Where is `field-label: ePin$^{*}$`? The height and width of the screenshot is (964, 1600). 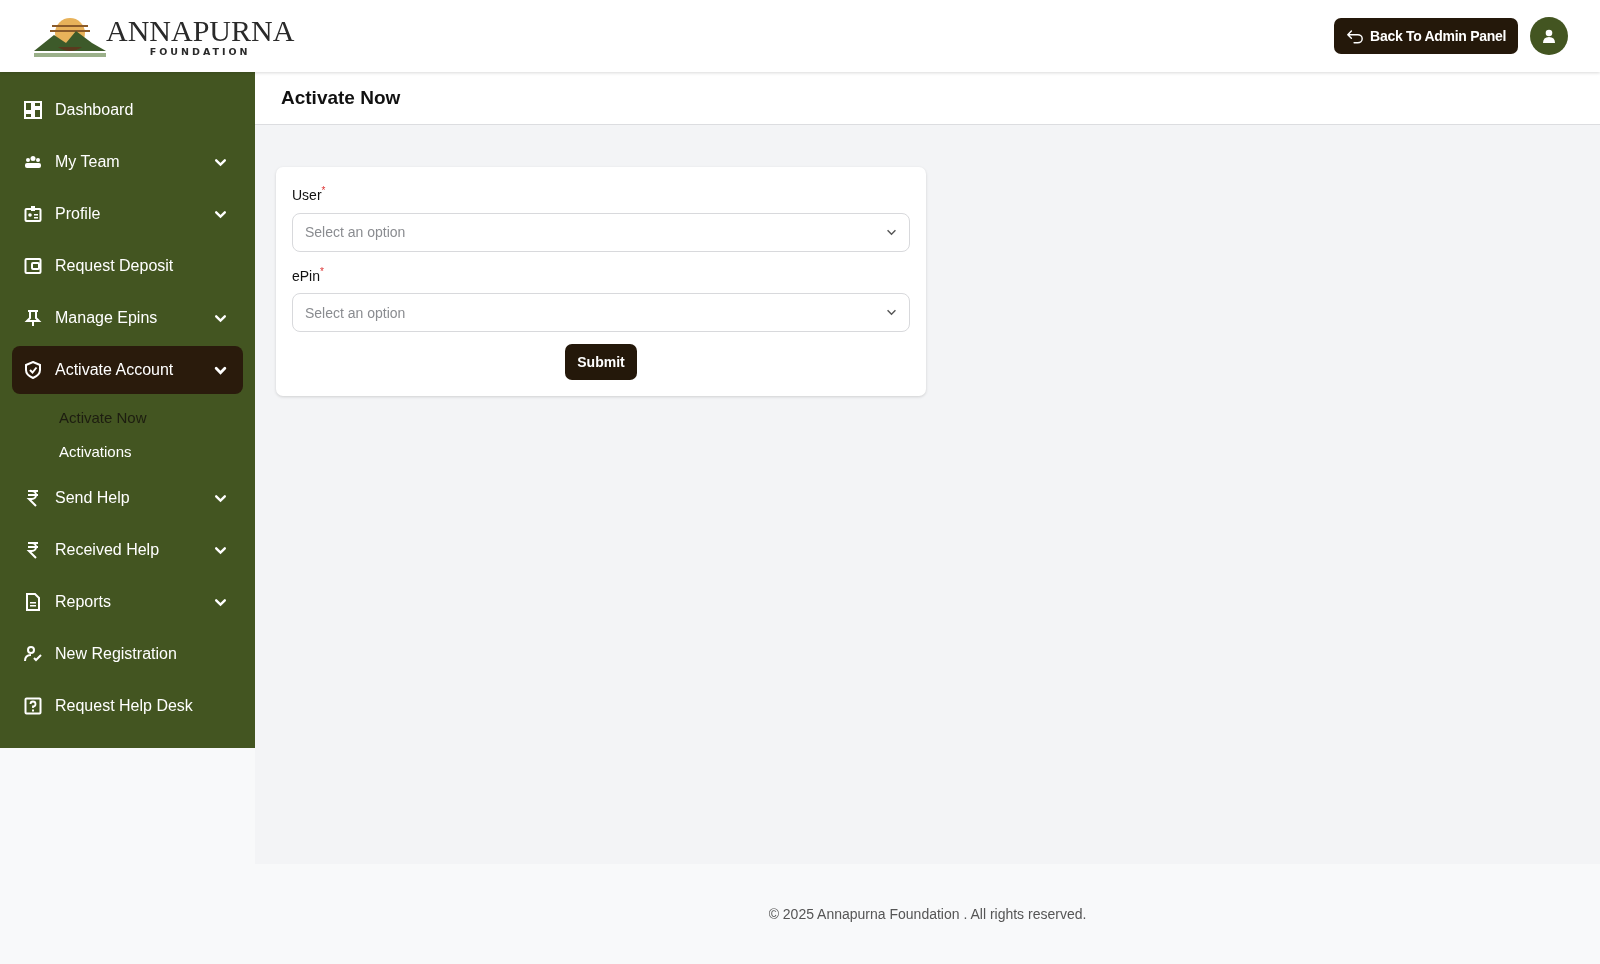
field-label: ePin$^{*}$ is located at coordinates (308, 274).